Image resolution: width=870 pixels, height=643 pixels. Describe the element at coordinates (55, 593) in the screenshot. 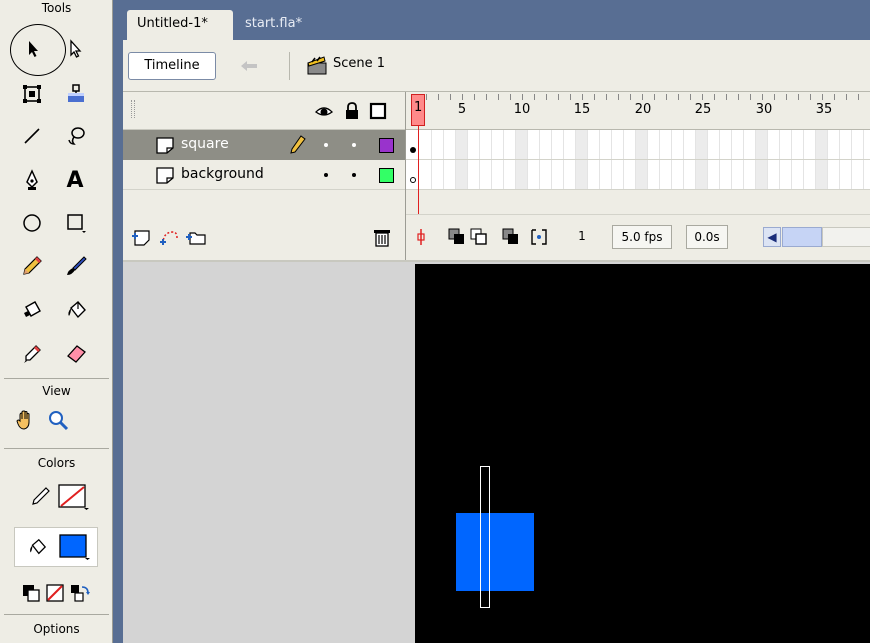

I see `no-color-icon` at that location.